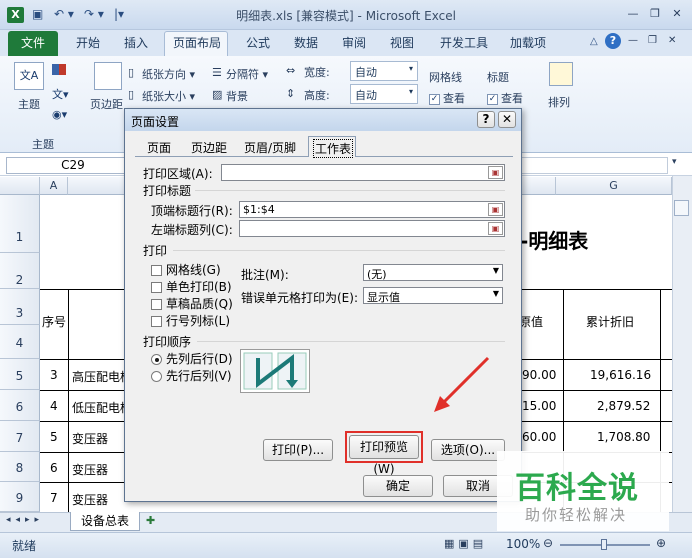 The height and width of the screenshot is (558, 692). Describe the element at coordinates (20, 342) in the screenshot. I see `row-header-4: 4` at that location.